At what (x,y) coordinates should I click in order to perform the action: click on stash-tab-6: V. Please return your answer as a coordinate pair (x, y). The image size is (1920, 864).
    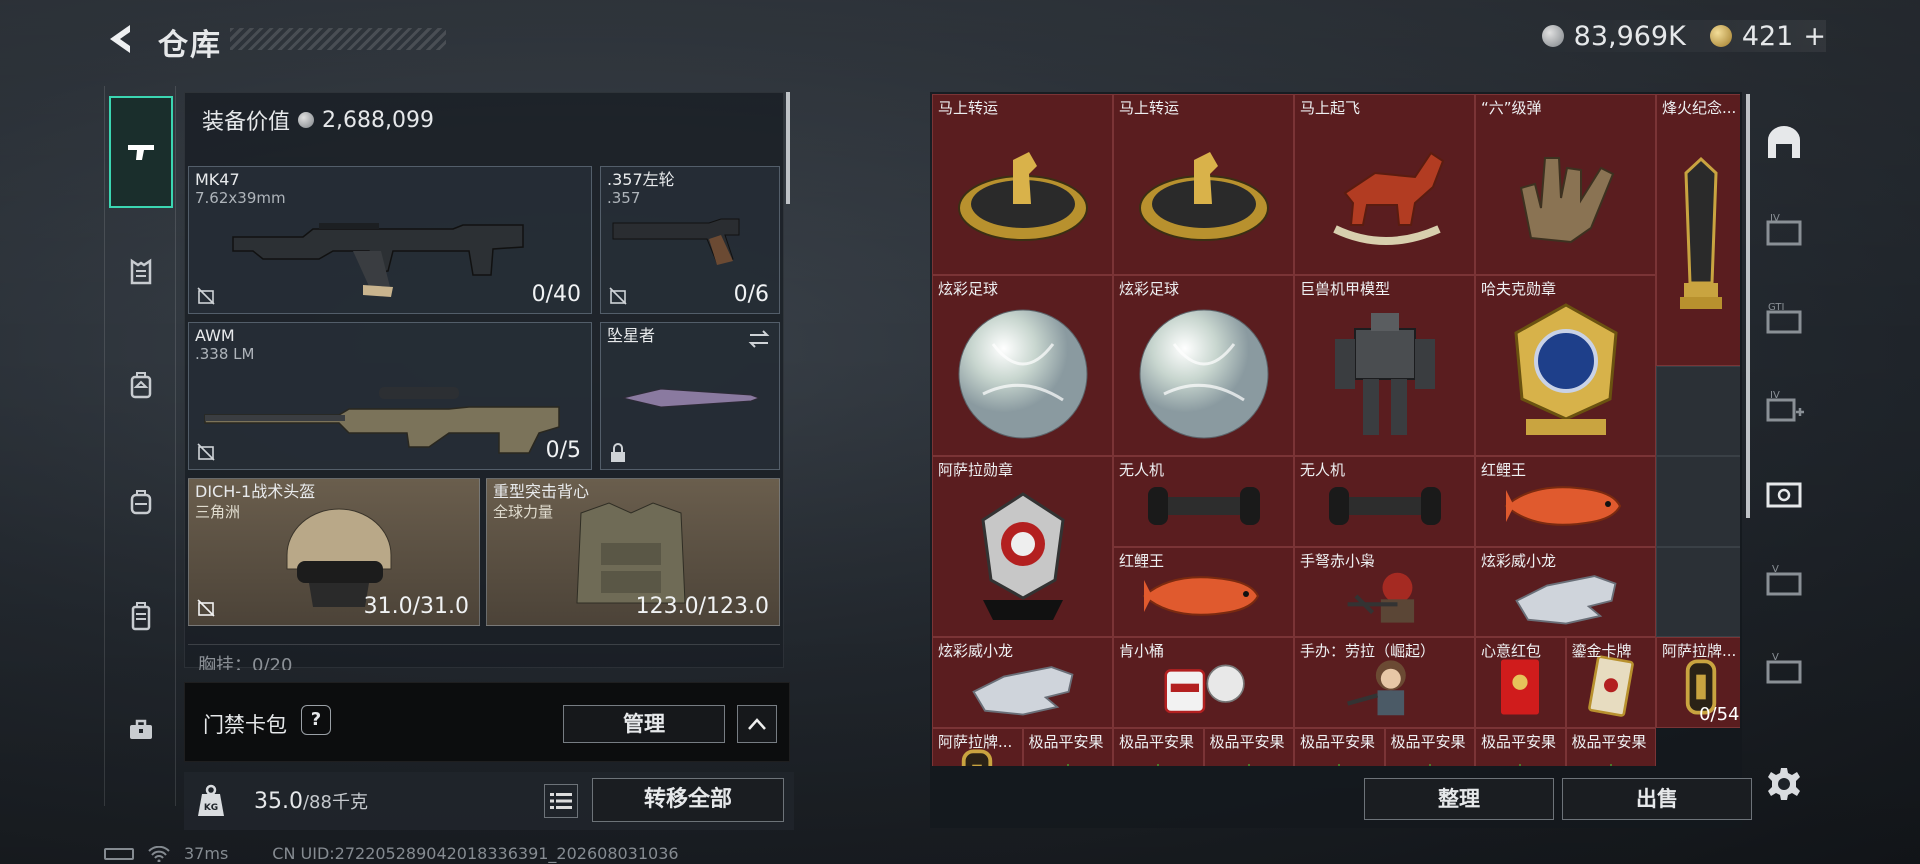
    Looking at the image, I should click on (1784, 668).